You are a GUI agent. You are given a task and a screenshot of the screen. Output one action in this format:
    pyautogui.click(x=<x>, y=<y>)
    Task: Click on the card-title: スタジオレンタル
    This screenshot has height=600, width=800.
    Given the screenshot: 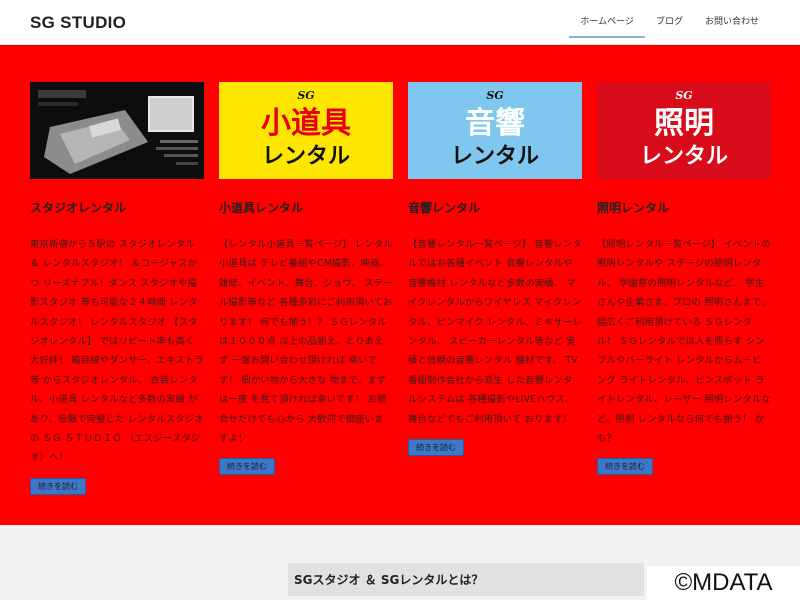 What is the action you would take?
    pyautogui.click(x=117, y=207)
    